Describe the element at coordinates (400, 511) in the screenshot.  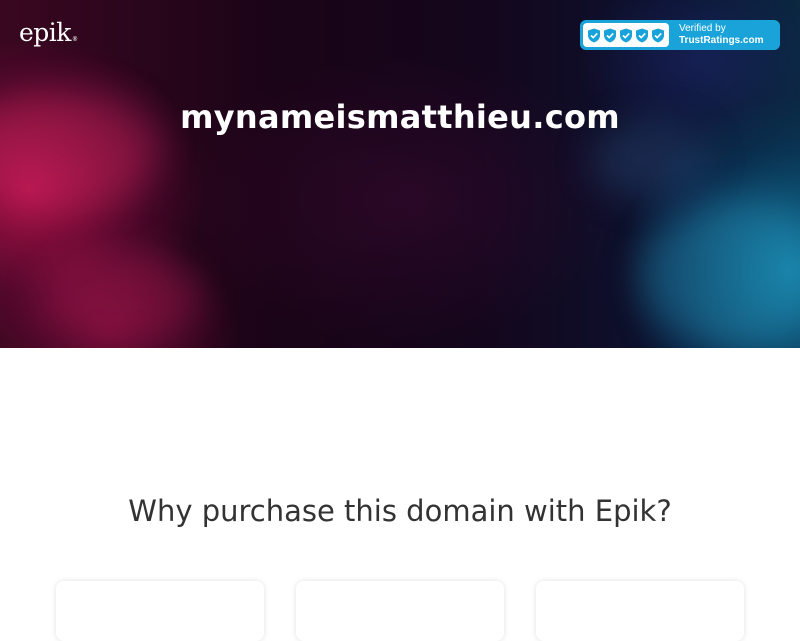
I see `why-purchase-heading: Why purchase this domain with Epik?` at that location.